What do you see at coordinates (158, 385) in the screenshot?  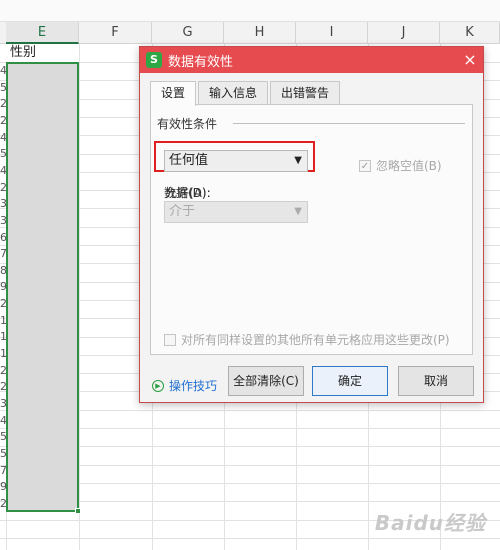 I see `play-circle-icon: ▶` at bounding box center [158, 385].